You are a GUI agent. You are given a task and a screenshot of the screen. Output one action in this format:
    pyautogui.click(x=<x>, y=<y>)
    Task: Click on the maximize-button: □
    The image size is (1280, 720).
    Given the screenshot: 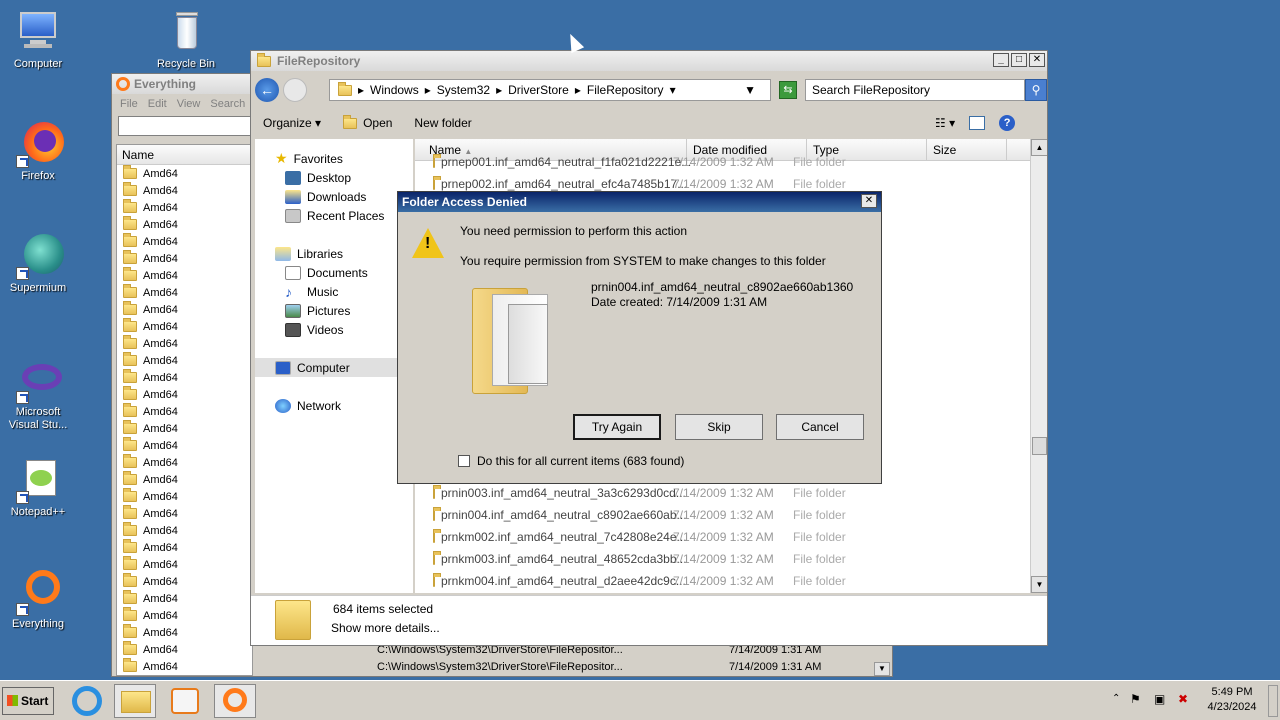 What is the action you would take?
    pyautogui.click(x=1019, y=60)
    